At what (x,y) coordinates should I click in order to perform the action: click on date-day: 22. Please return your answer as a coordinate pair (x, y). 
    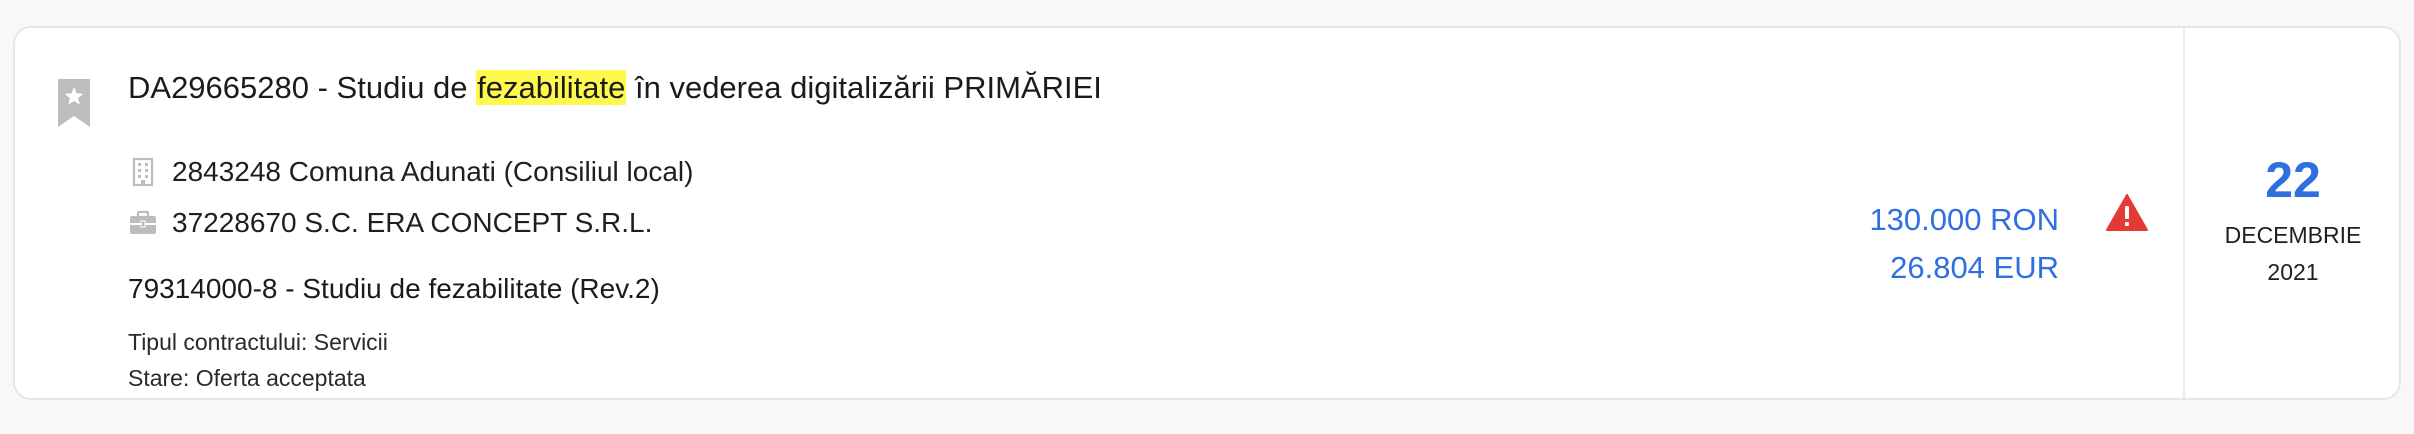
    Looking at the image, I should click on (2293, 180).